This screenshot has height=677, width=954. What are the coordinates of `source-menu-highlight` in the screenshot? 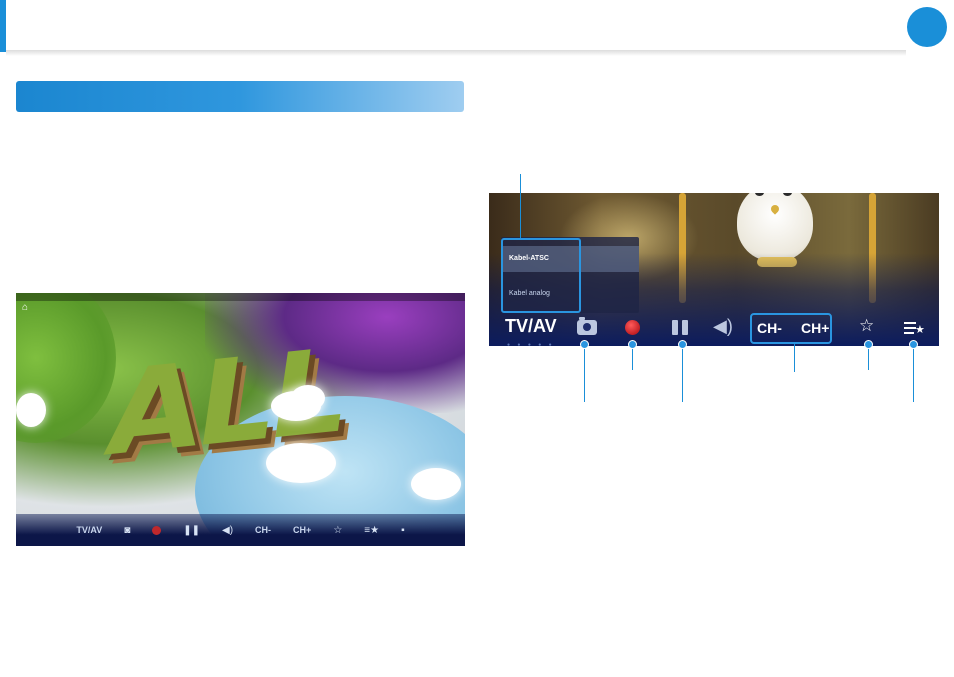 It's located at (541, 275).